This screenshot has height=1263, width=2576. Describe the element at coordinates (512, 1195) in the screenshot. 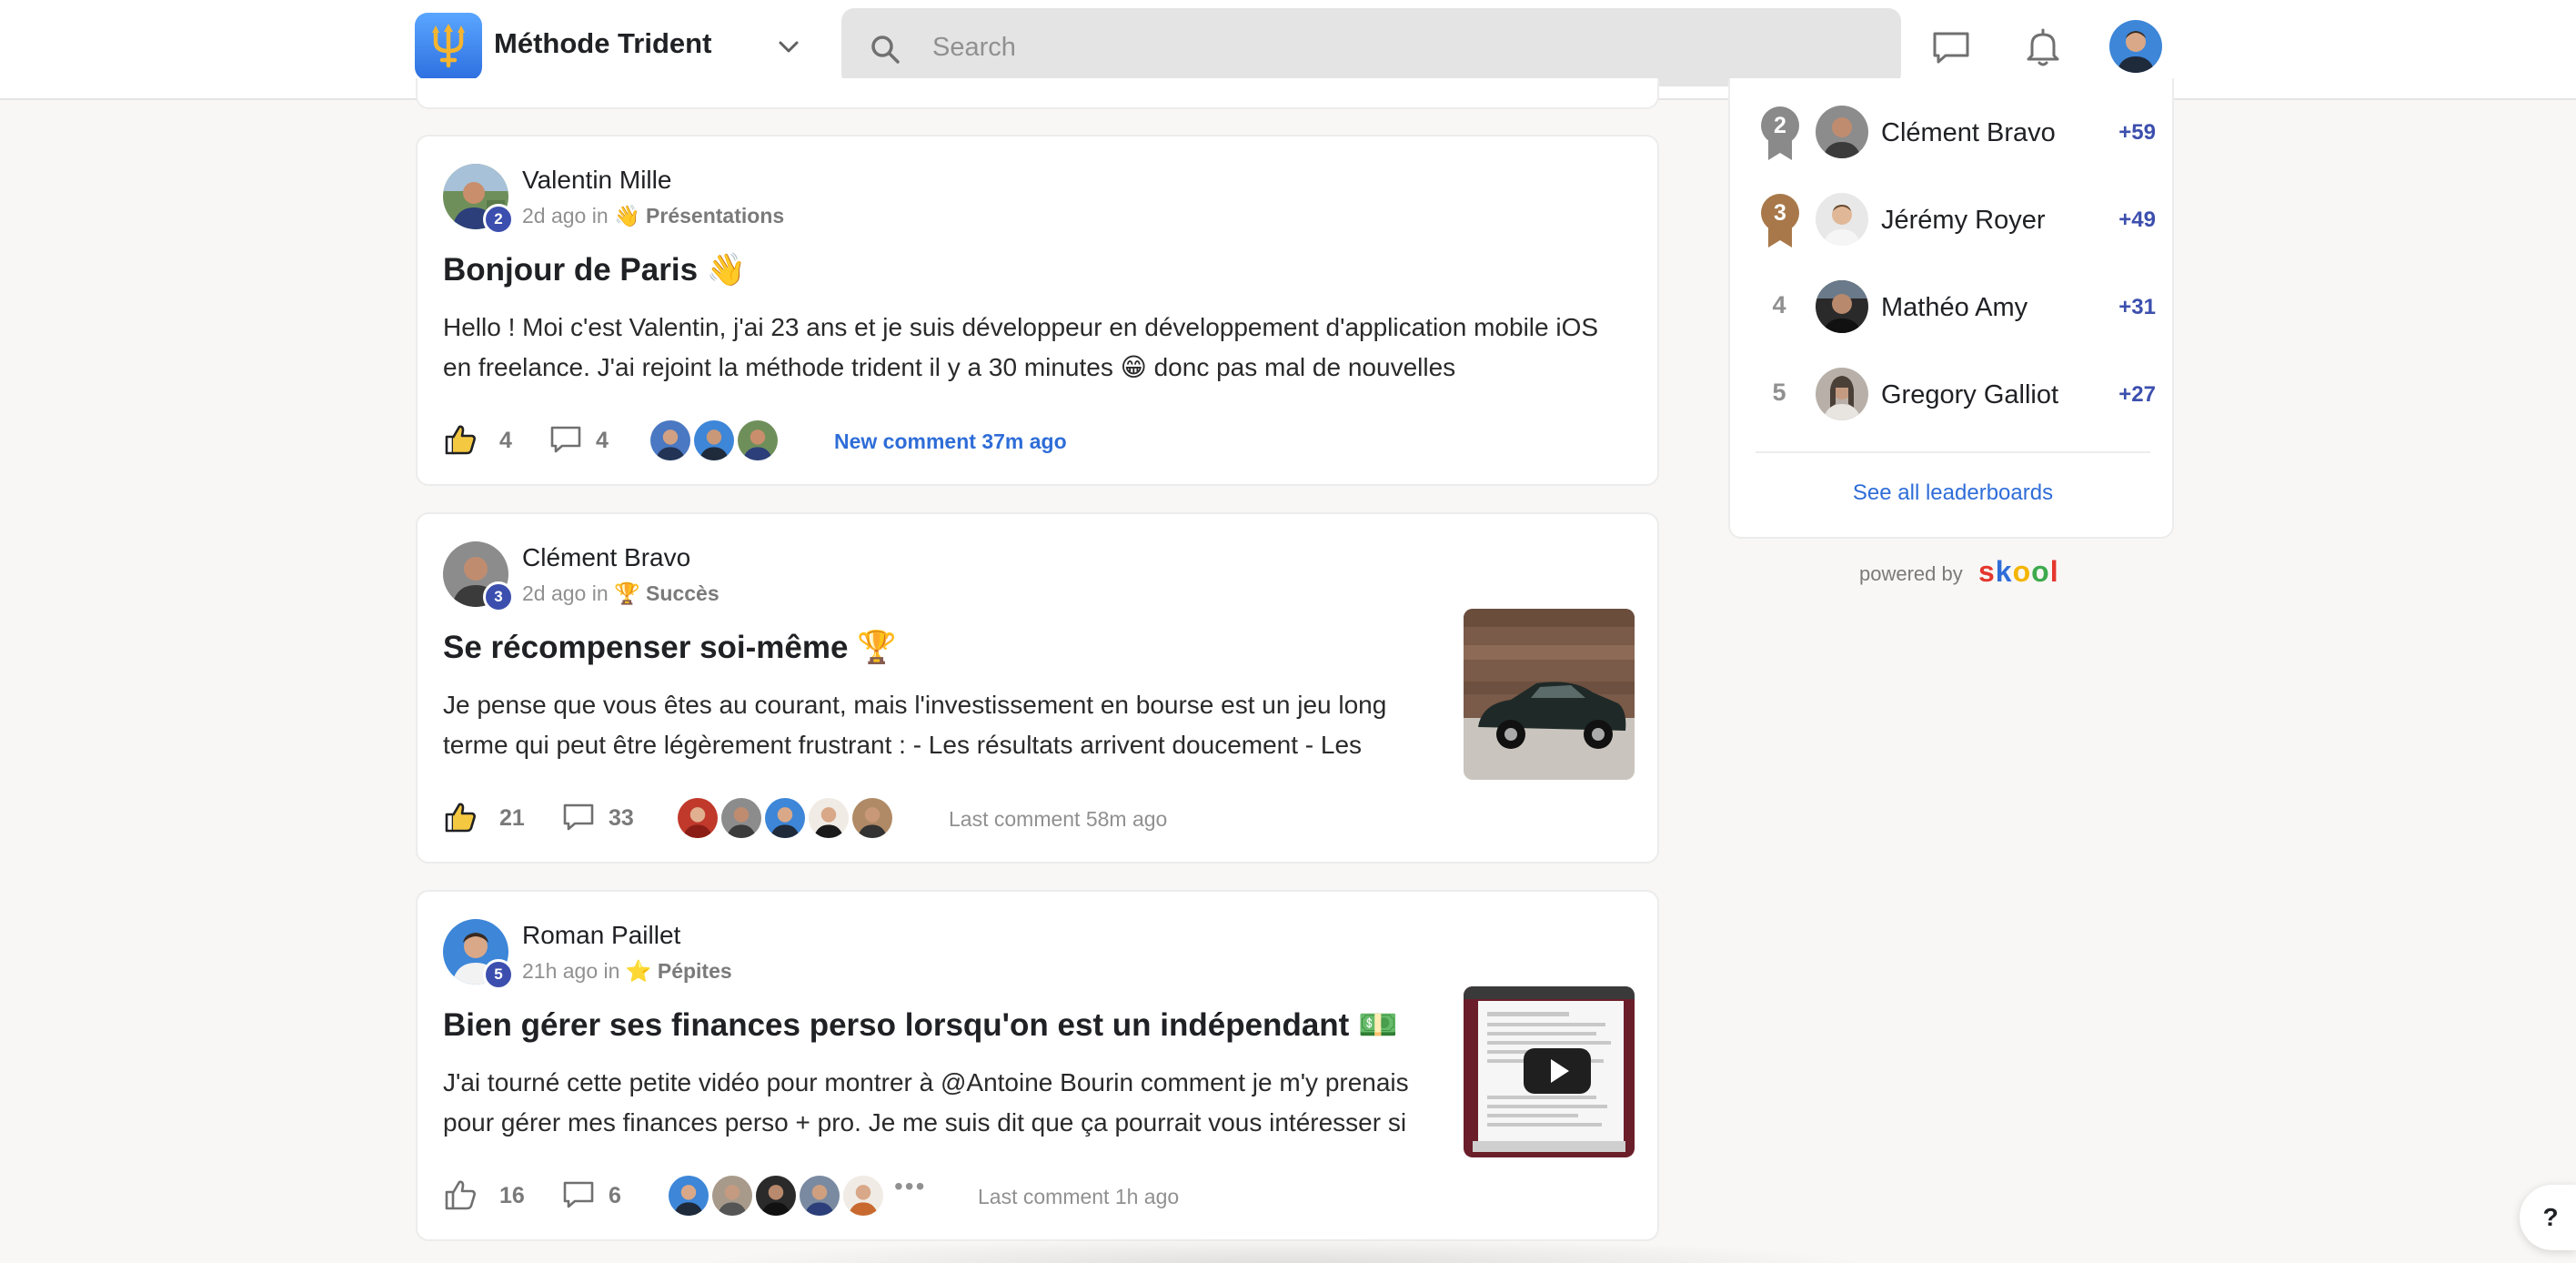

I see `like-count: 16` at that location.